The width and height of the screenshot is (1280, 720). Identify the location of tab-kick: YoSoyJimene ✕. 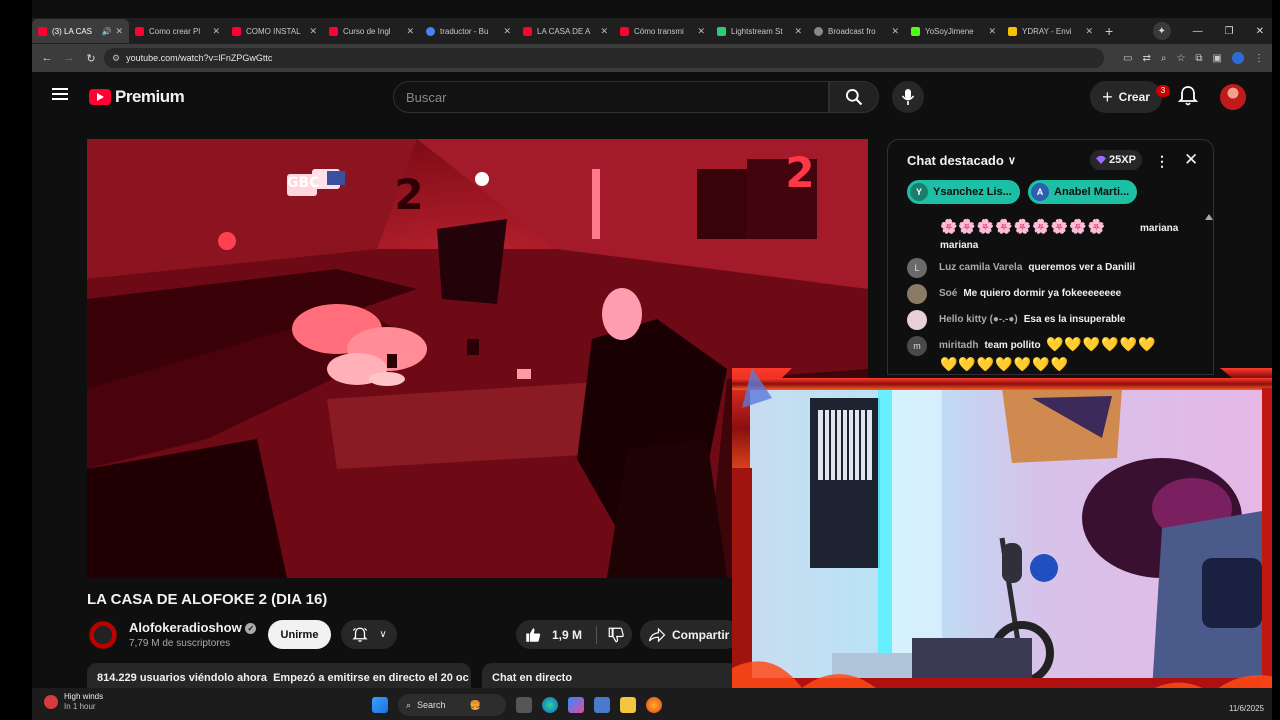
(953, 31).